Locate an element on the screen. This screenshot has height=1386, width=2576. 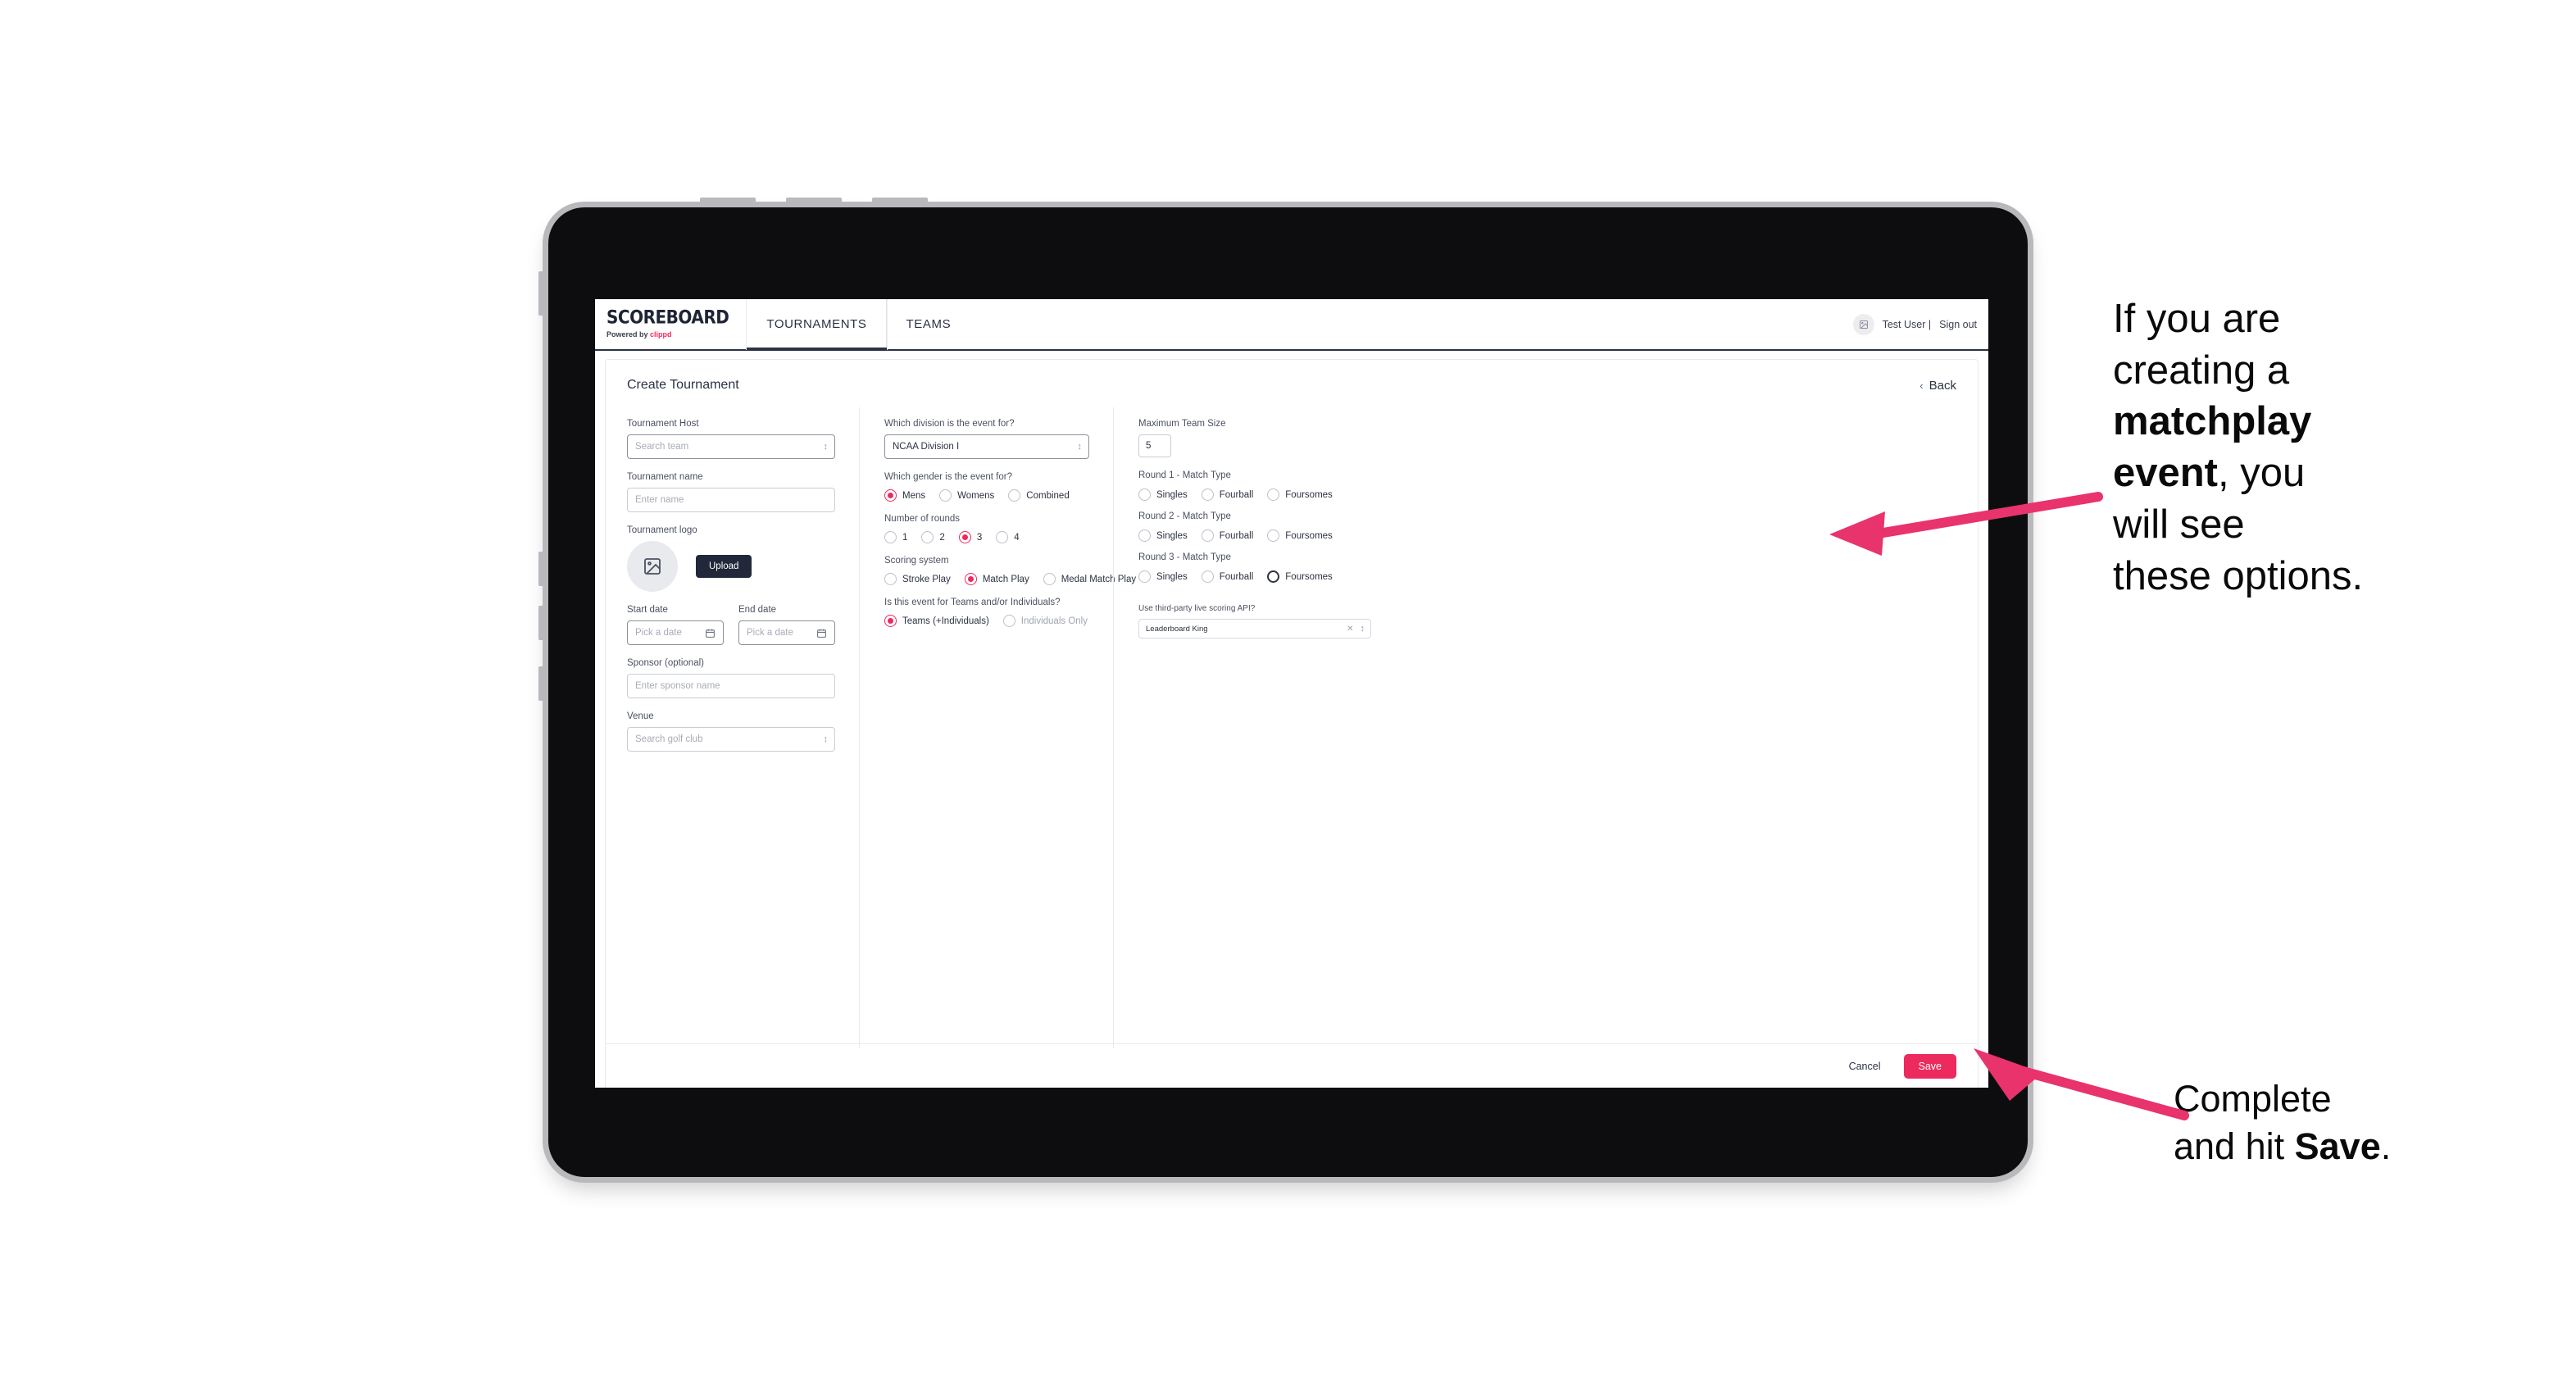
radio-scoring-stroke-play: Stroke Play is located at coordinates (917, 579).